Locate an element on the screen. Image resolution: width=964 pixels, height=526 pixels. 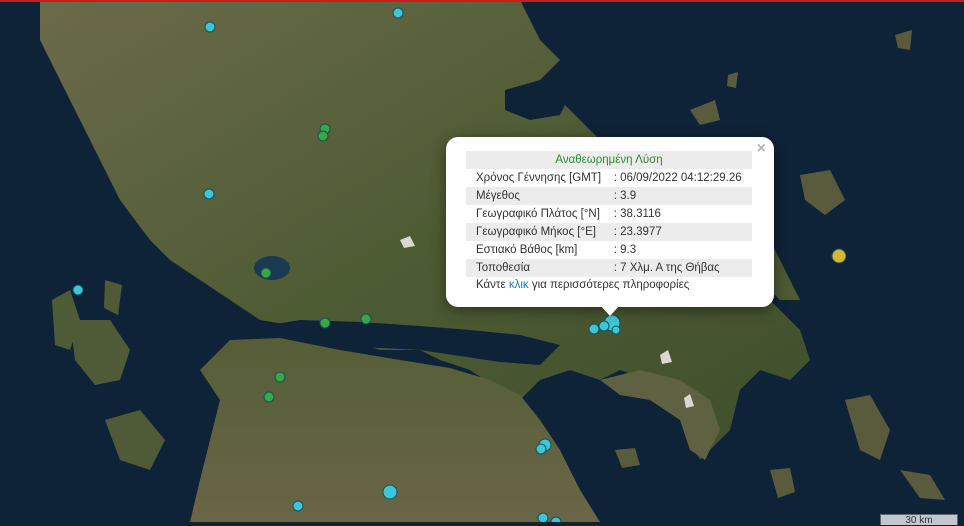
detail-label: Γεωγραφικό Πλάτος [°N] is located at coordinates (538, 214).